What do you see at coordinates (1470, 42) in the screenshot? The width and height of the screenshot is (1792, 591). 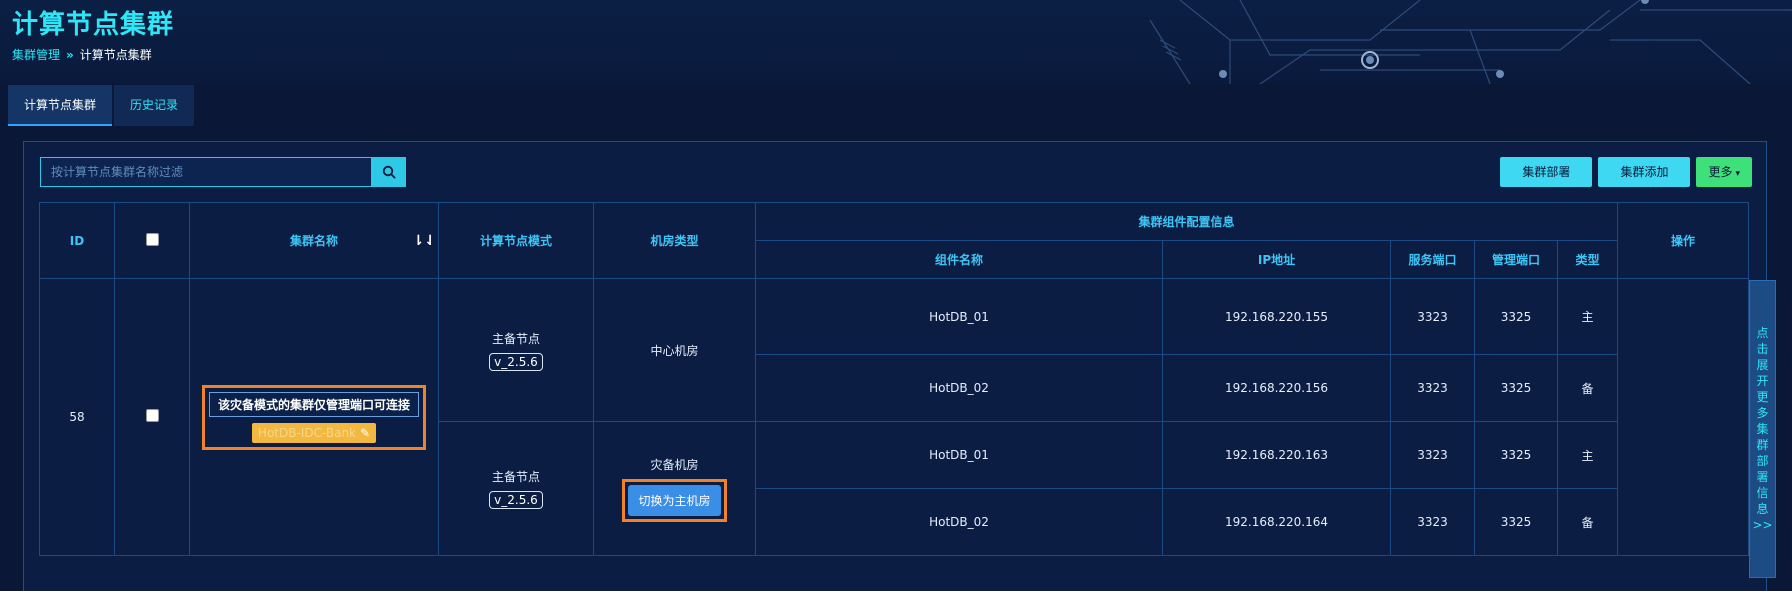 I see `circuit-decoration` at bounding box center [1470, 42].